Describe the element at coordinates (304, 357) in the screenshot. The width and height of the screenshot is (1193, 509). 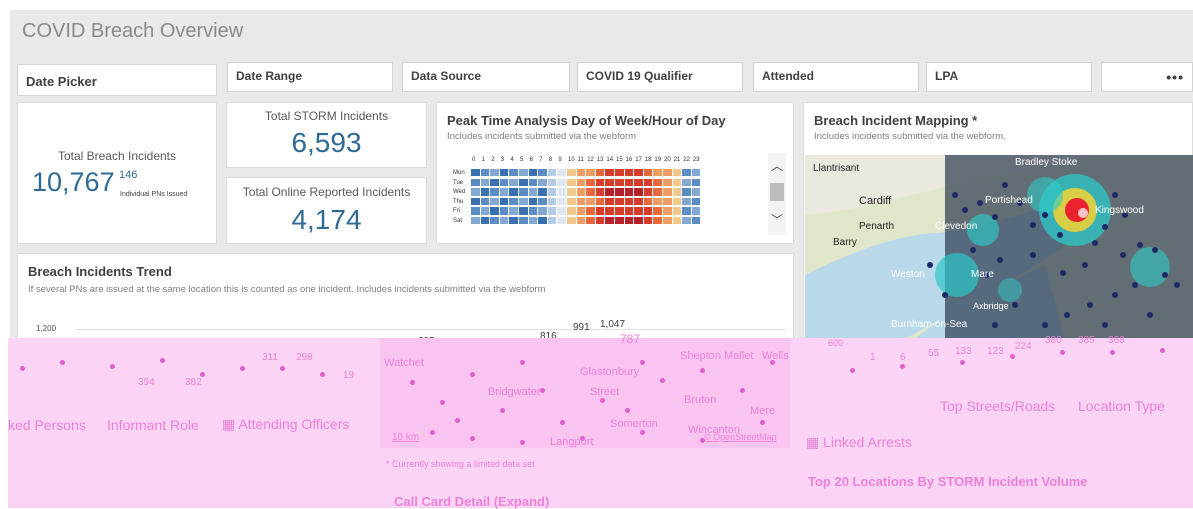
I see `ghost-label-298: 298` at that location.